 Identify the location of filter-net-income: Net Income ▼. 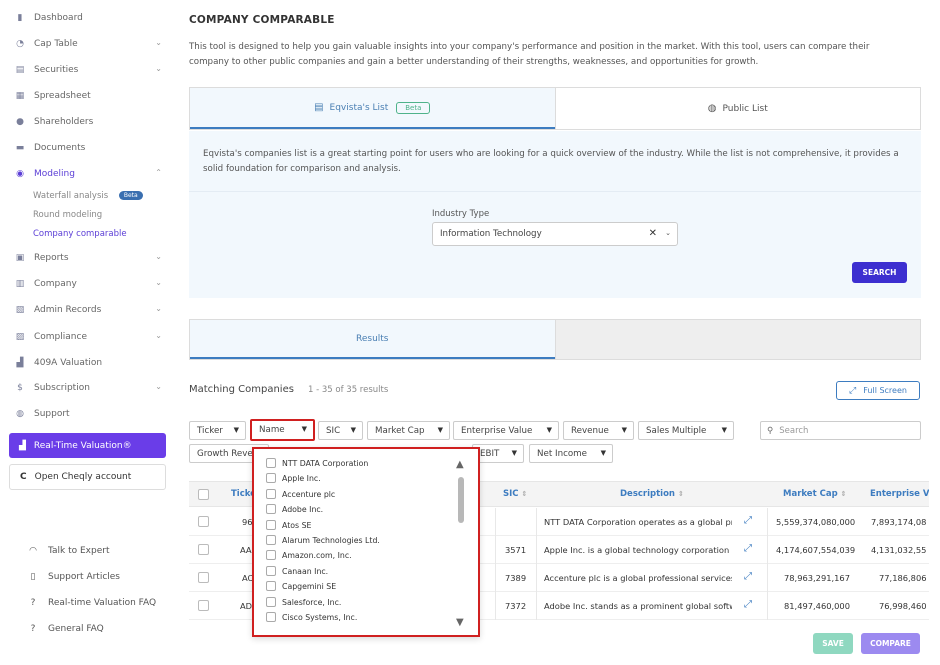
(571, 453).